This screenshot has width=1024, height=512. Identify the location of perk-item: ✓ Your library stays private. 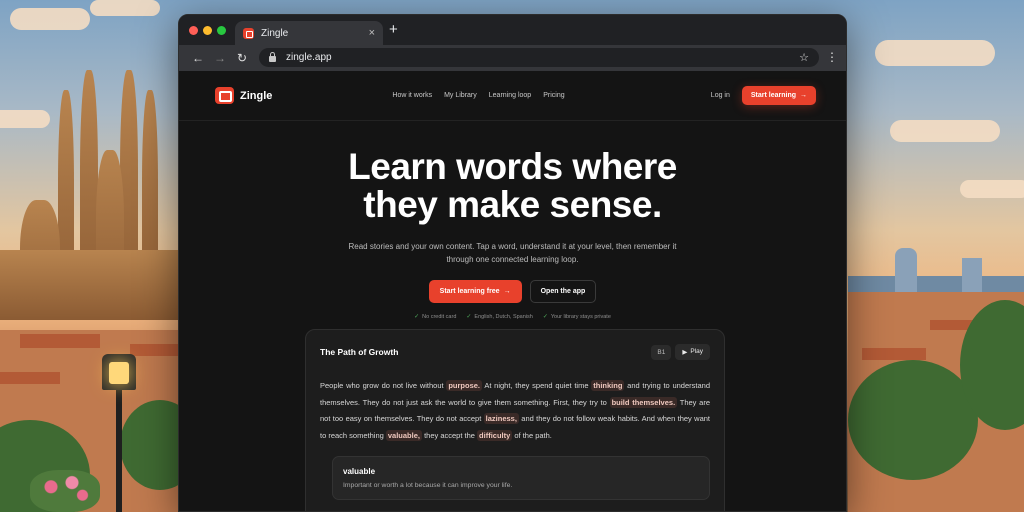
(576, 317).